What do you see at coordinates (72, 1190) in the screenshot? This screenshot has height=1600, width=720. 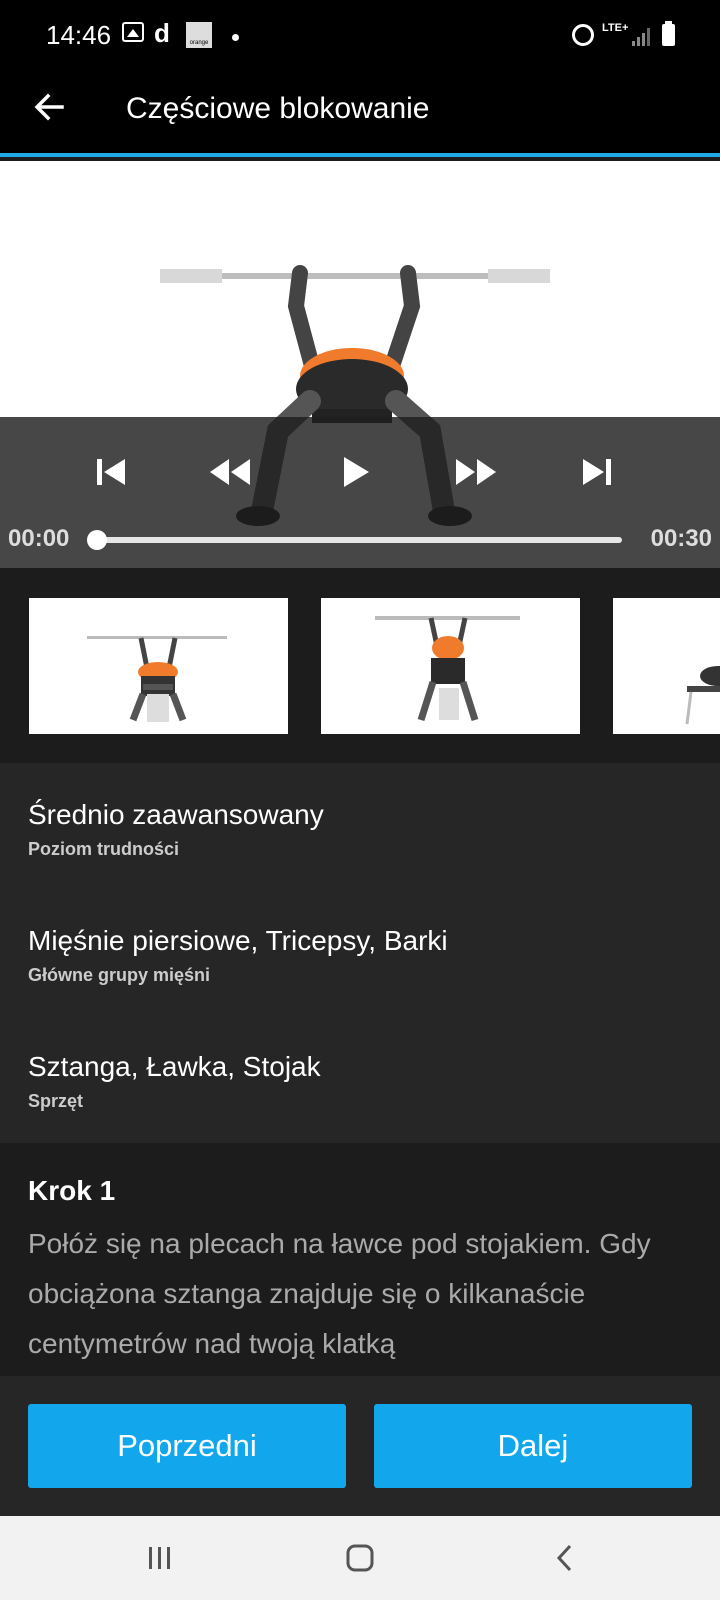 I see `step-title: Krok 1` at bounding box center [72, 1190].